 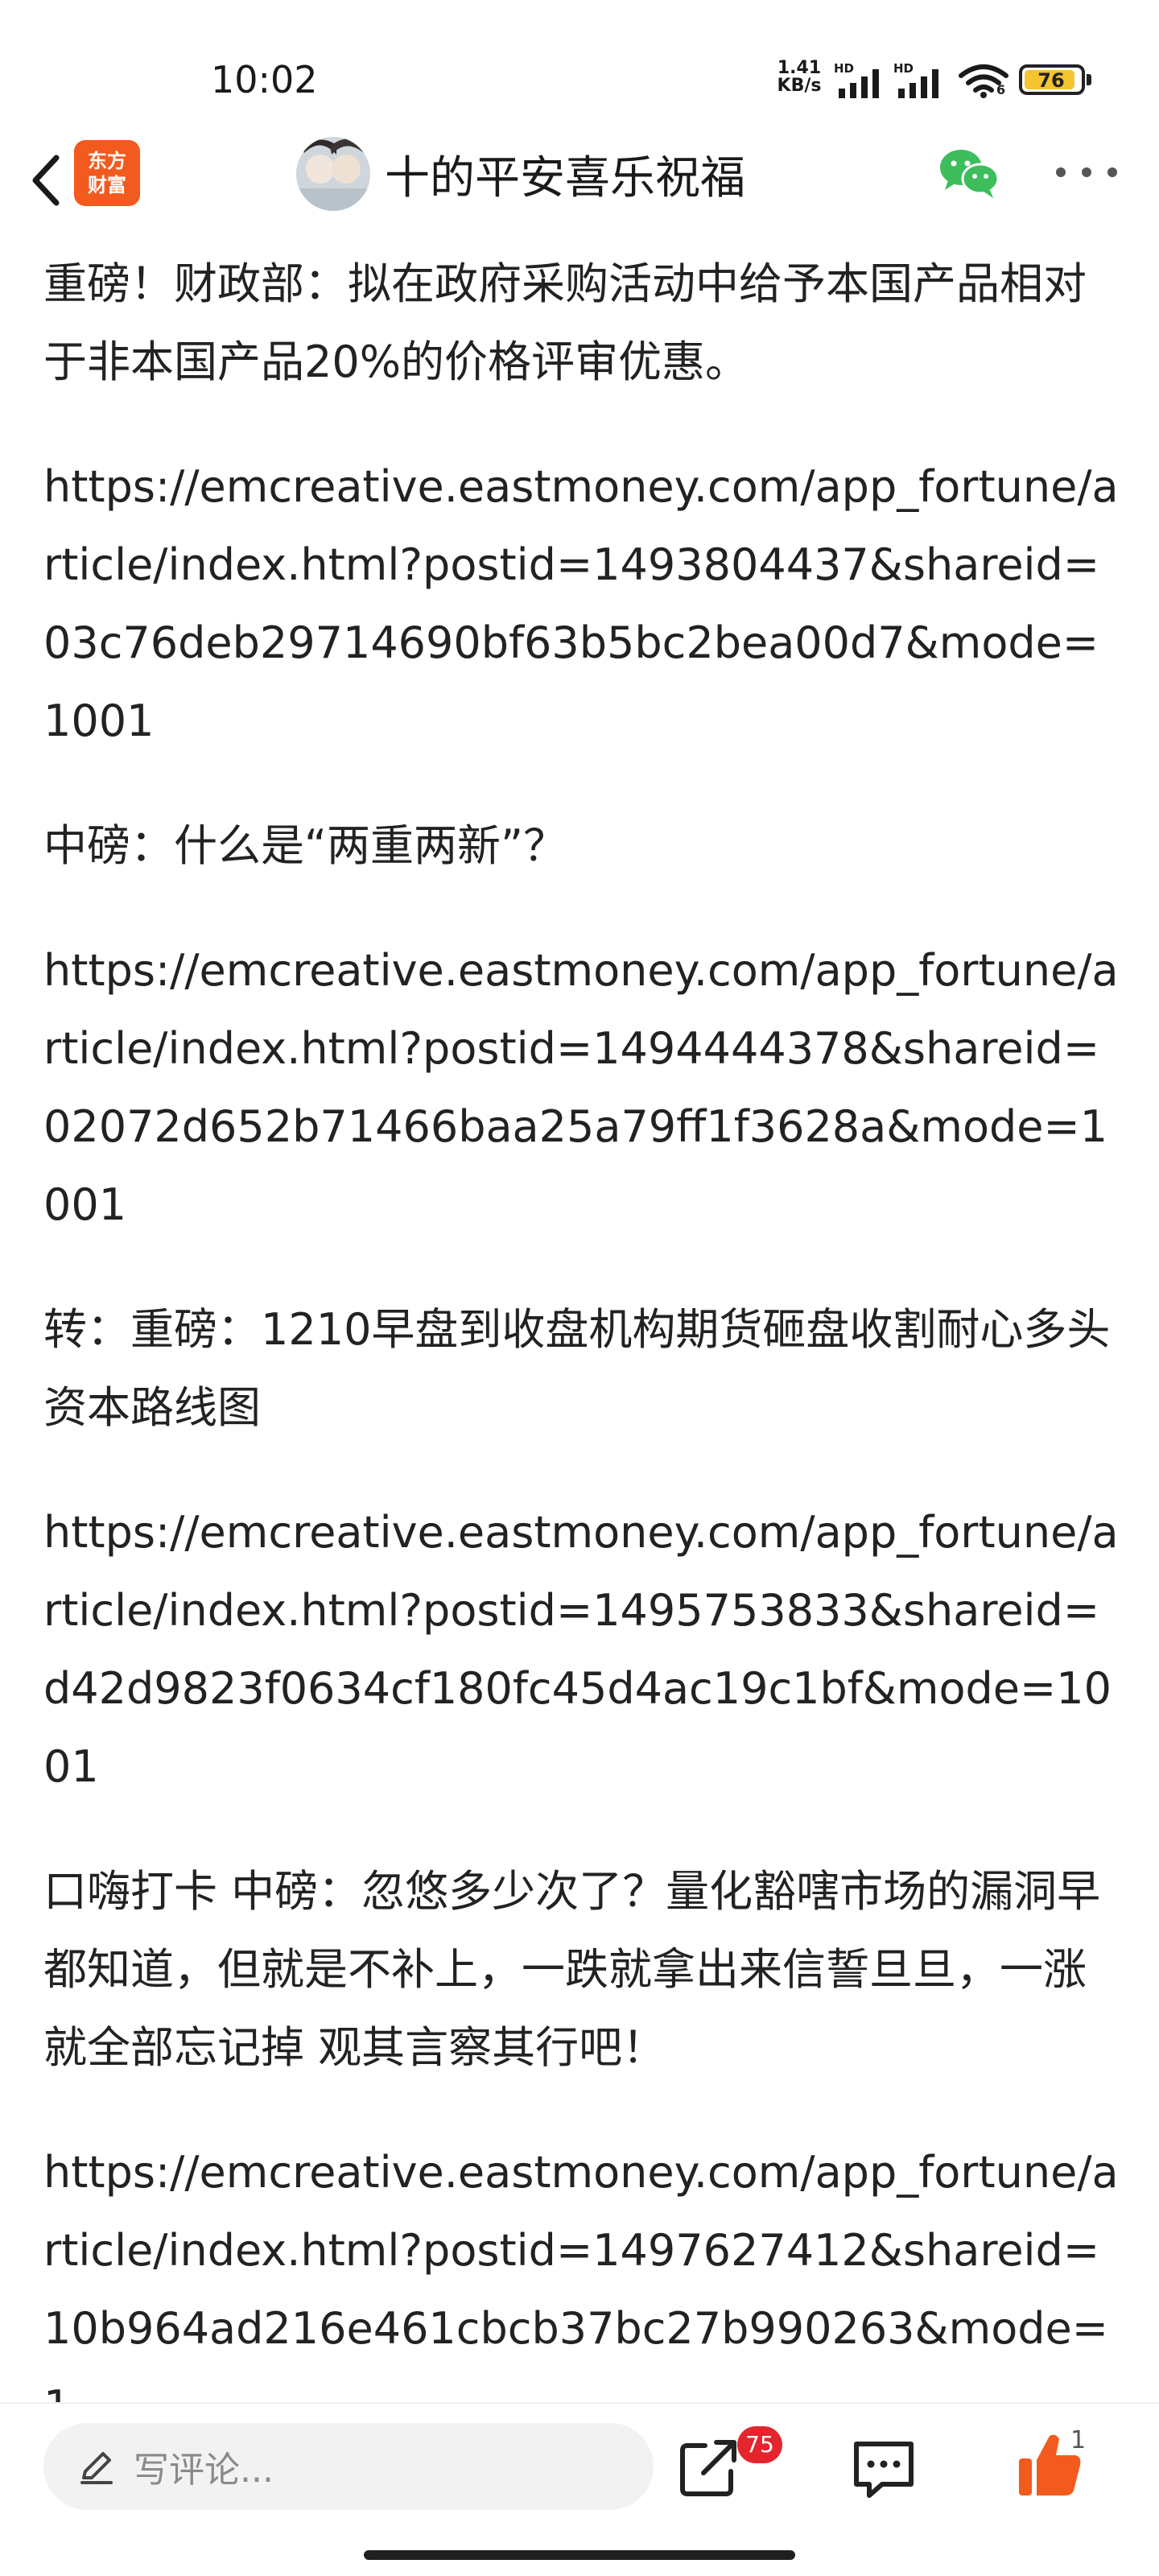 What do you see at coordinates (579, 2403) in the screenshot?
I see `bottom-divider` at bounding box center [579, 2403].